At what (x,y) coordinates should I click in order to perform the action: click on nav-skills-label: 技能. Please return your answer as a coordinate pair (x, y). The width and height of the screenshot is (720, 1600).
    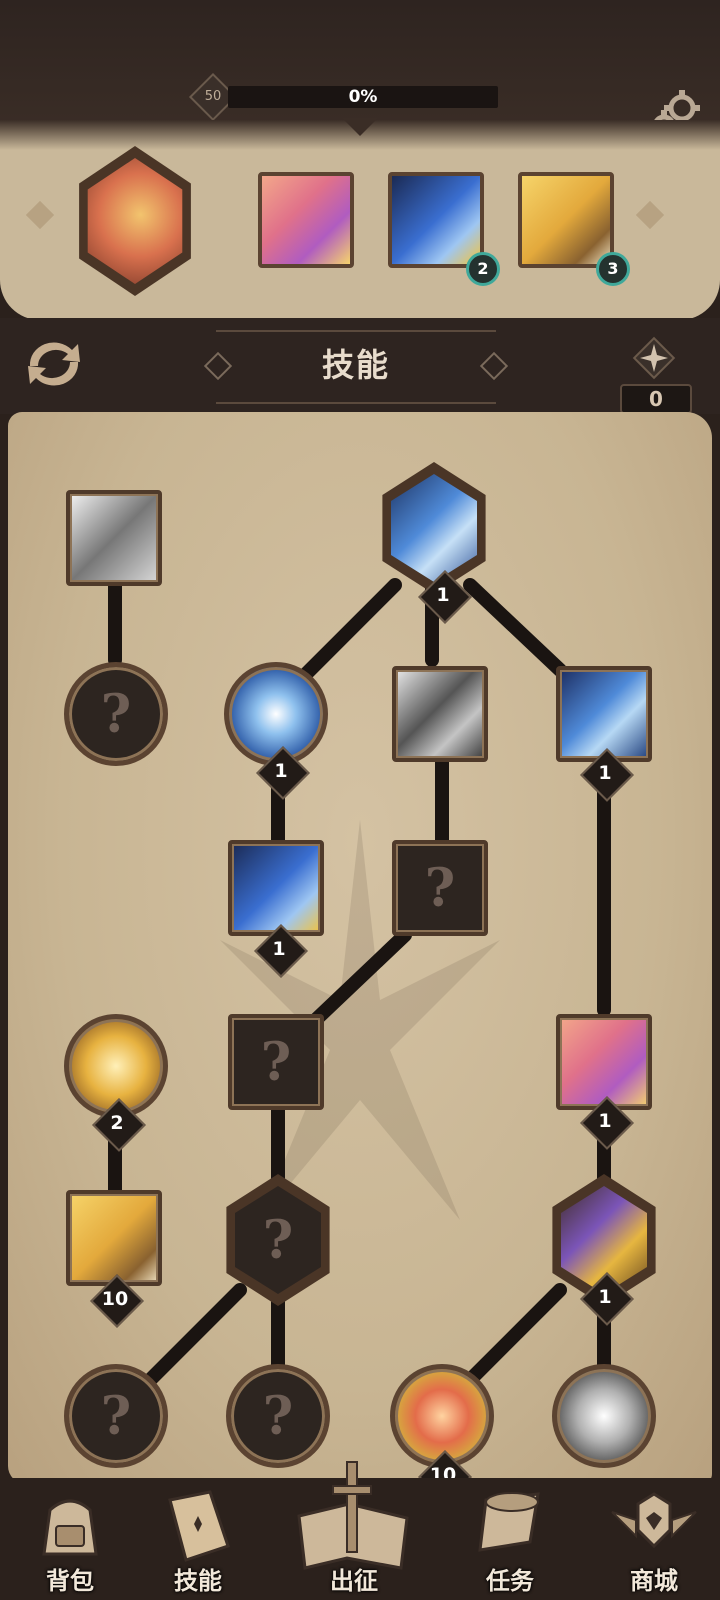
    Looking at the image, I should click on (198, 1581).